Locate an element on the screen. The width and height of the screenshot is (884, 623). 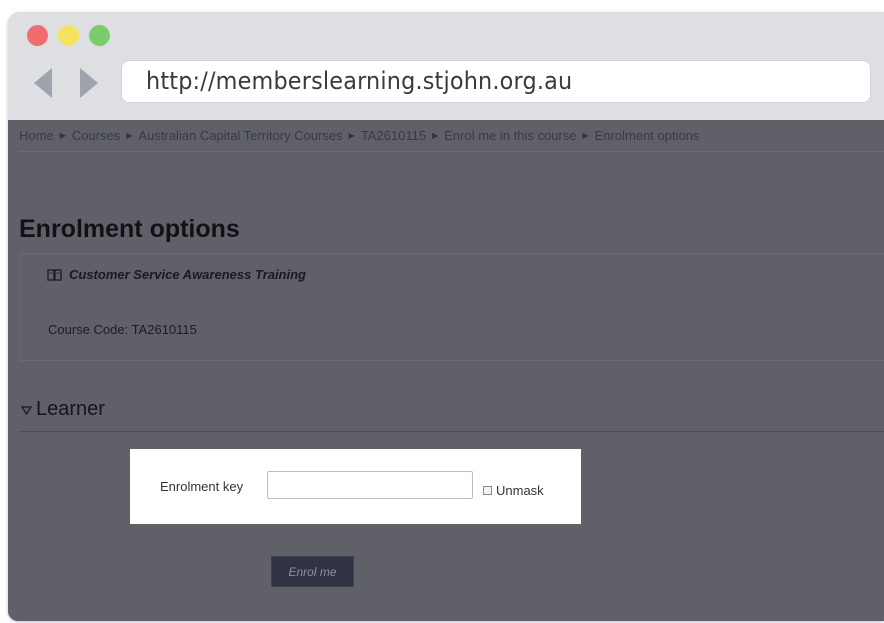
enrolment-key-label: Enrolment key is located at coordinates (202, 486).